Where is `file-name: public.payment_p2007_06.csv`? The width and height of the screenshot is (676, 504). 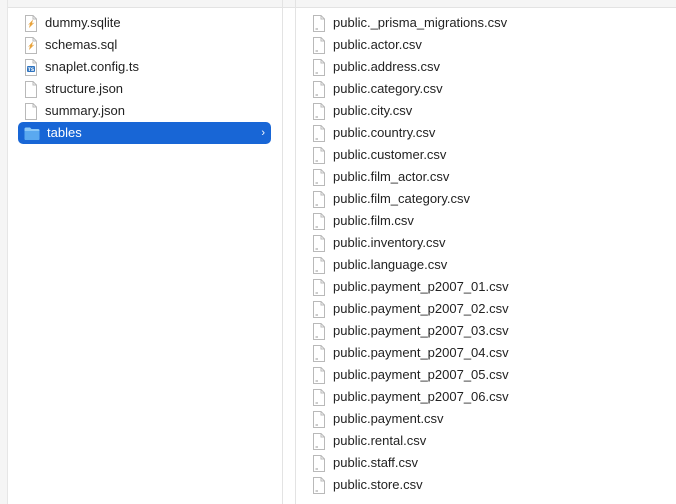
file-name: public.payment_p2007_06.csv is located at coordinates (421, 396).